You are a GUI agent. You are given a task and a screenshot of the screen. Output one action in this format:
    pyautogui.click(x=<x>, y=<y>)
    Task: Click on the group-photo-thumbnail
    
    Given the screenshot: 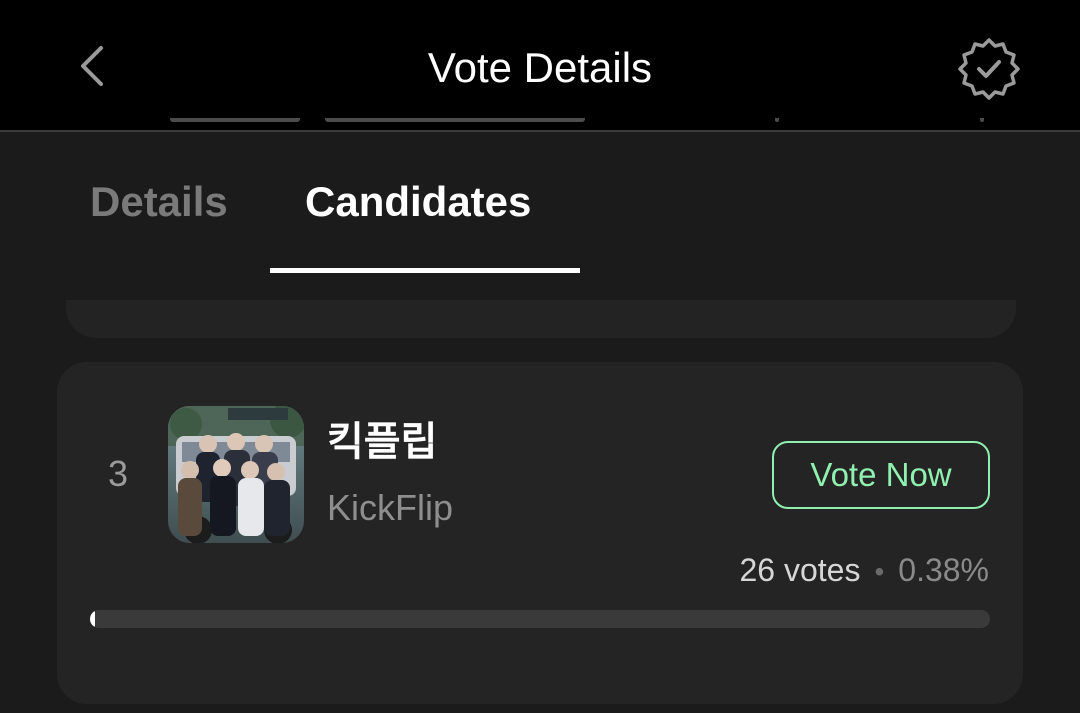 What is the action you would take?
    pyautogui.click(x=236, y=474)
    